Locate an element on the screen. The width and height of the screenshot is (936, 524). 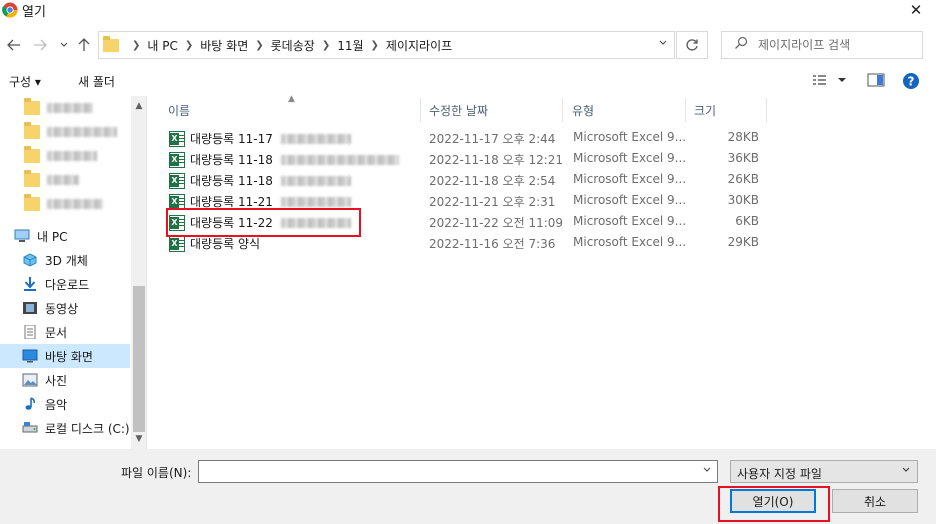
nav-item-this-pc: 내 PC is located at coordinates (65, 236).